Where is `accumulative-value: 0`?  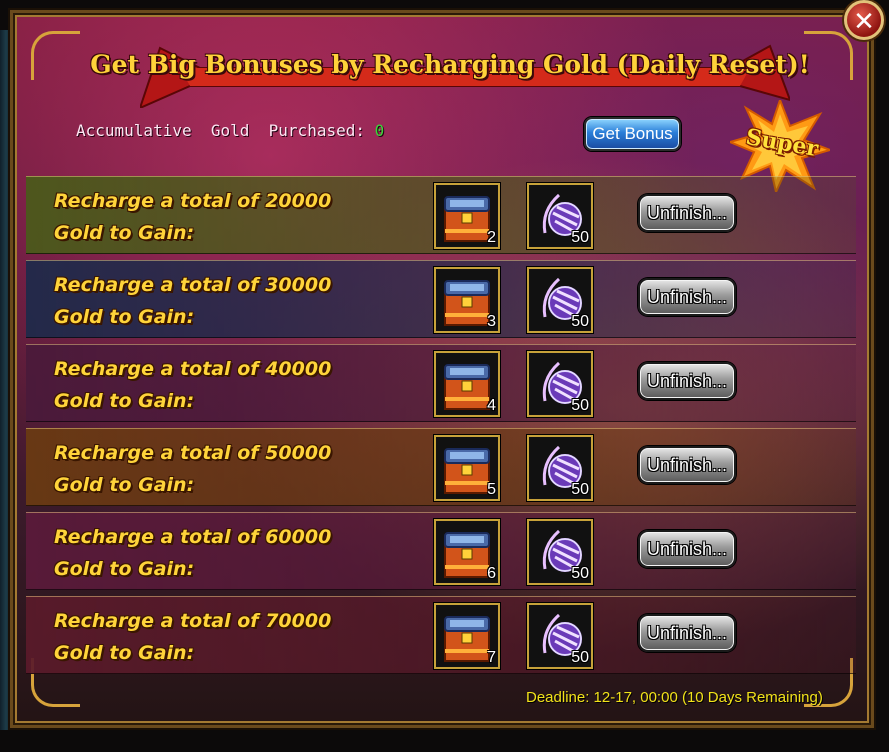
accumulative-value: 0 is located at coordinates (379, 130).